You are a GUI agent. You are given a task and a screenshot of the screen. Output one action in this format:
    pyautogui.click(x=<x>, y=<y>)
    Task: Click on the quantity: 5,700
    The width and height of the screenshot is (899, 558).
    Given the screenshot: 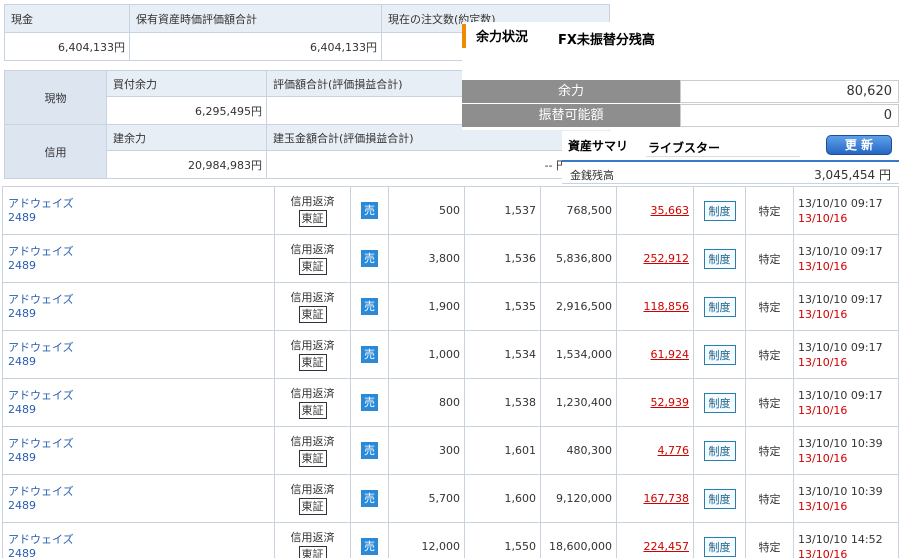 What is the action you would take?
    pyautogui.click(x=426, y=498)
    